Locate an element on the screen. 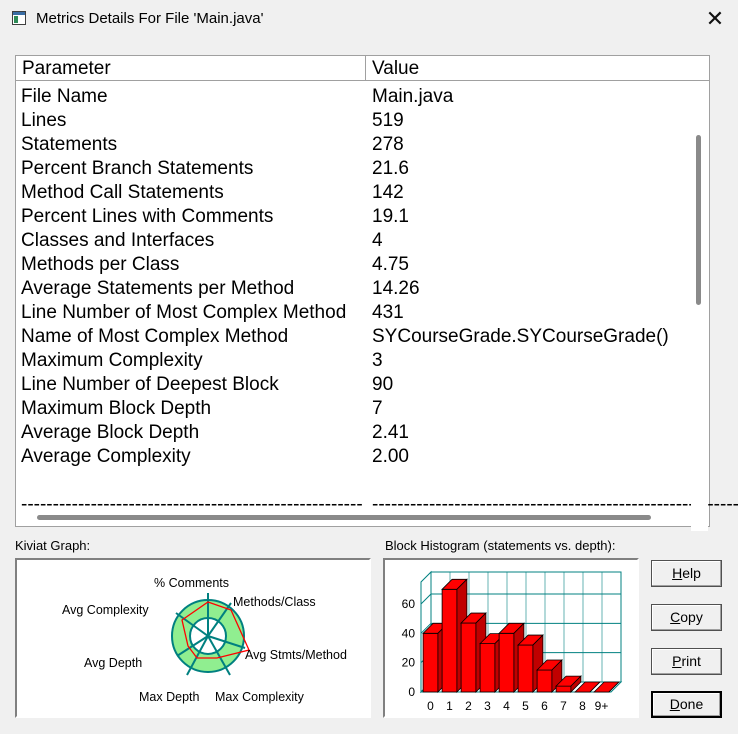  value-cell: 19.1 is located at coordinates (390, 216).